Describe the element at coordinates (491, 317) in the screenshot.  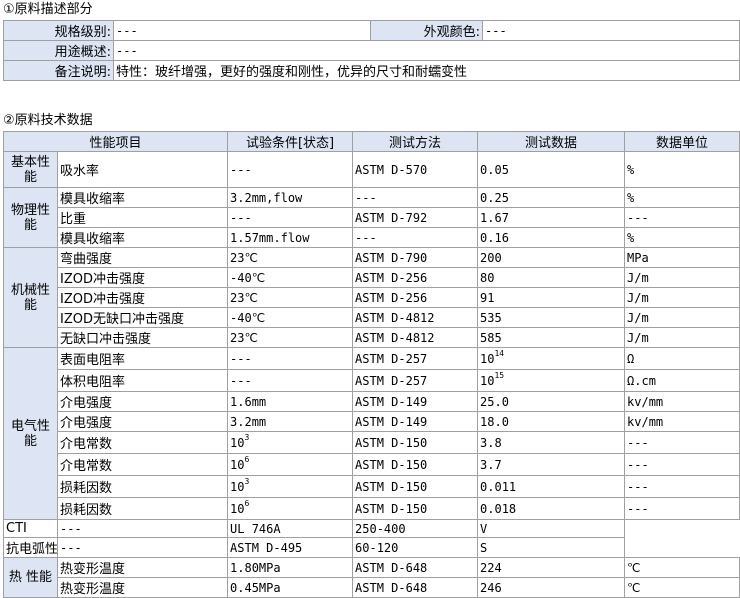
I see `test-value-text: 535` at that location.